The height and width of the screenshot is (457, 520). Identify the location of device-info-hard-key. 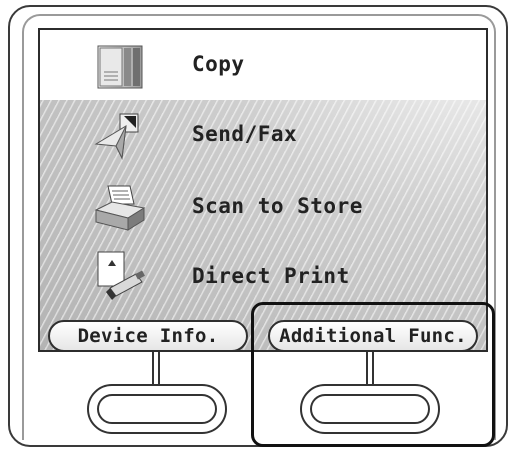
(157, 409).